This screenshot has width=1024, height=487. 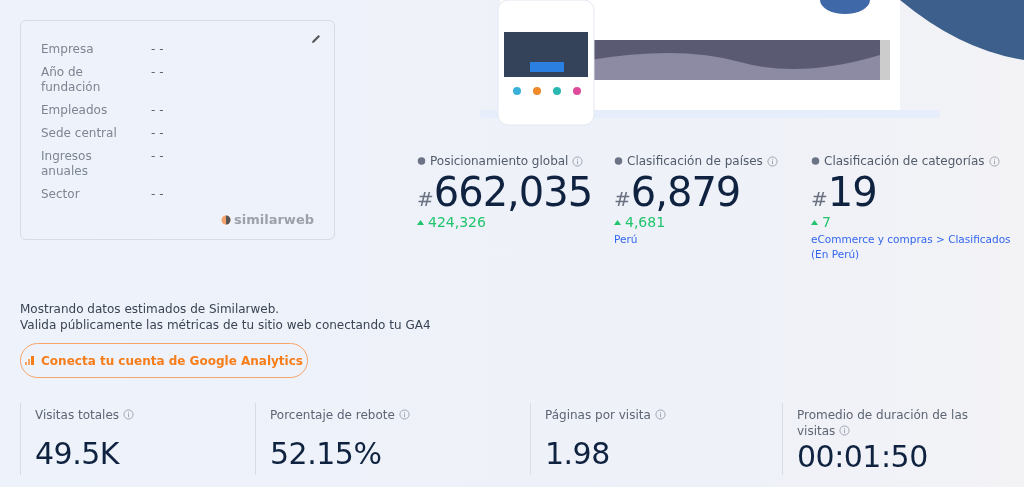 What do you see at coordinates (911, 247) in the screenshot?
I see `category-link: eCommerce y compras > Clasificados (En Perú)` at bounding box center [911, 247].